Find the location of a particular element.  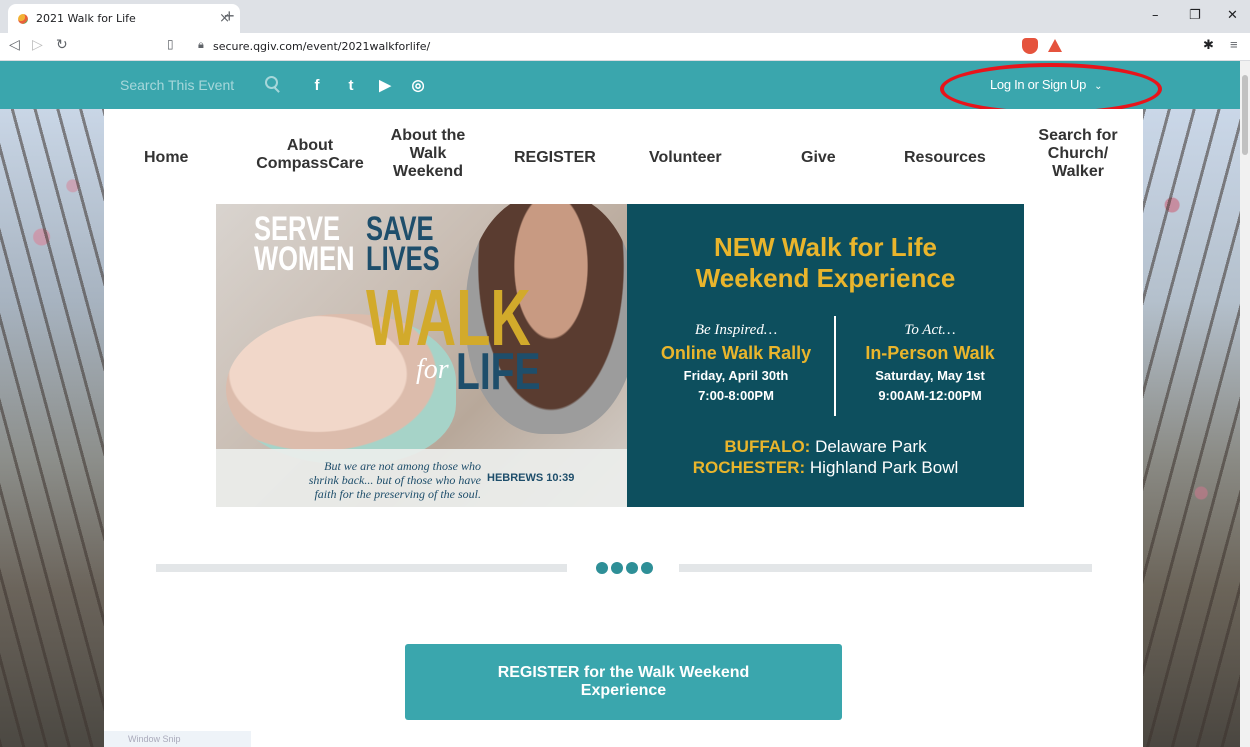

page-scrollbar is located at coordinates (1245, 404).